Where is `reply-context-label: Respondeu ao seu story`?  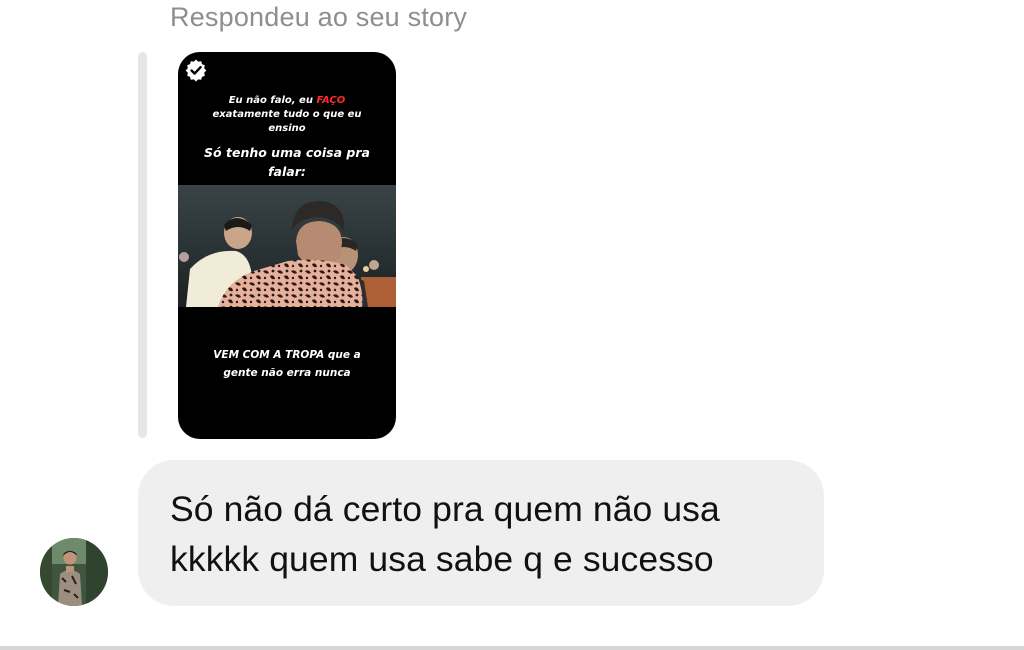 reply-context-label: Respondeu ao seu story is located at coordinates (319, 17).